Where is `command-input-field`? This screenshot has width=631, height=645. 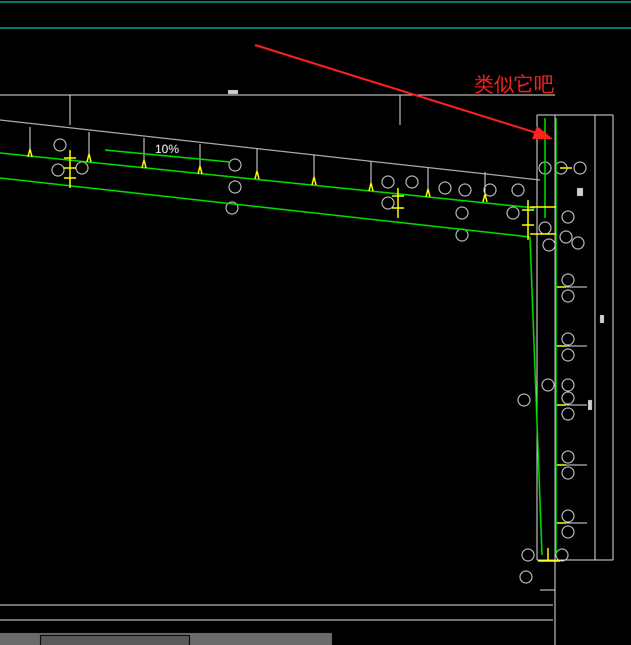
command-input-field is located at coordinates (115, 640).